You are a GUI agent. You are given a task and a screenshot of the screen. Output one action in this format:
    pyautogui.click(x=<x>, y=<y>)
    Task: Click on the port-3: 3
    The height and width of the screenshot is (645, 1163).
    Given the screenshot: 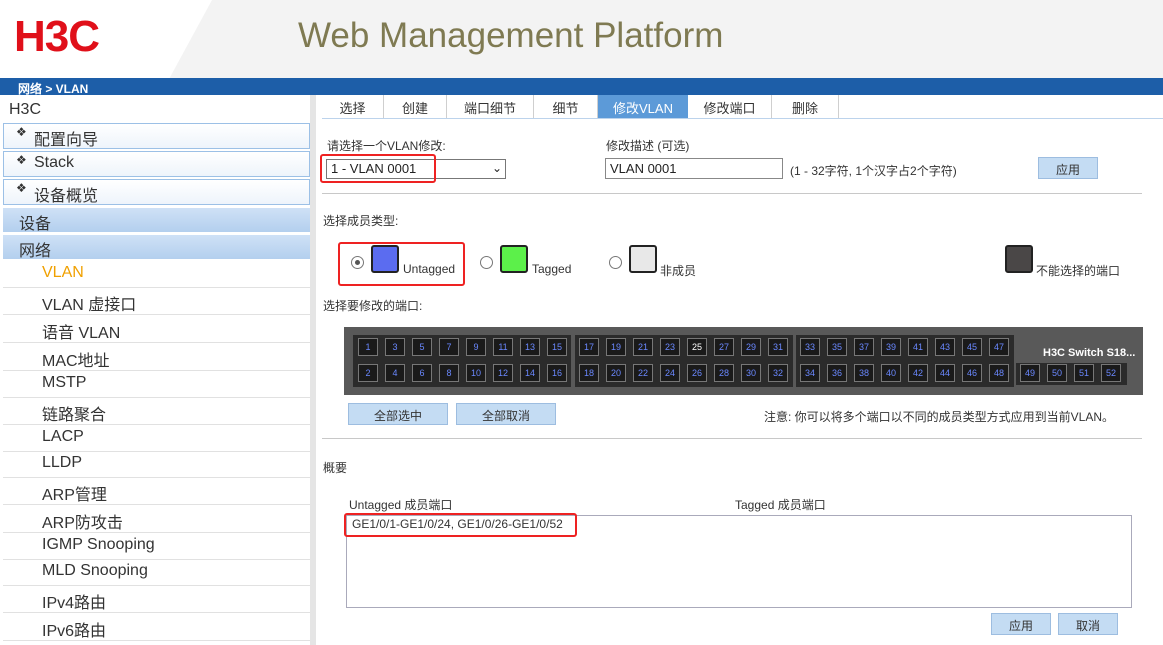 What is the action you would take?
    pyautogui.click(x=395, y=347)
    